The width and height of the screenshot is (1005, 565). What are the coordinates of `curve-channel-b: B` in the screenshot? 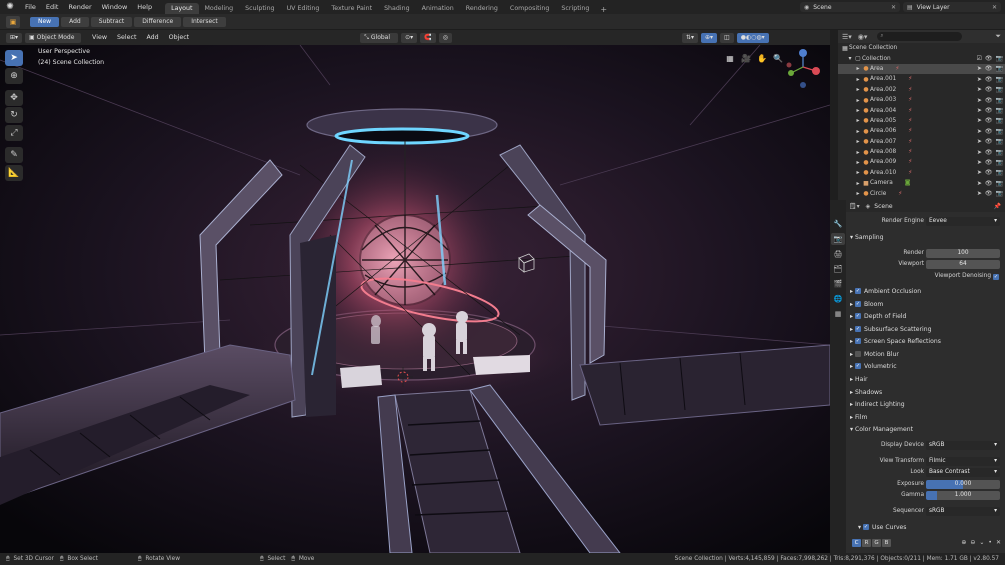 It's located at (886, 543).